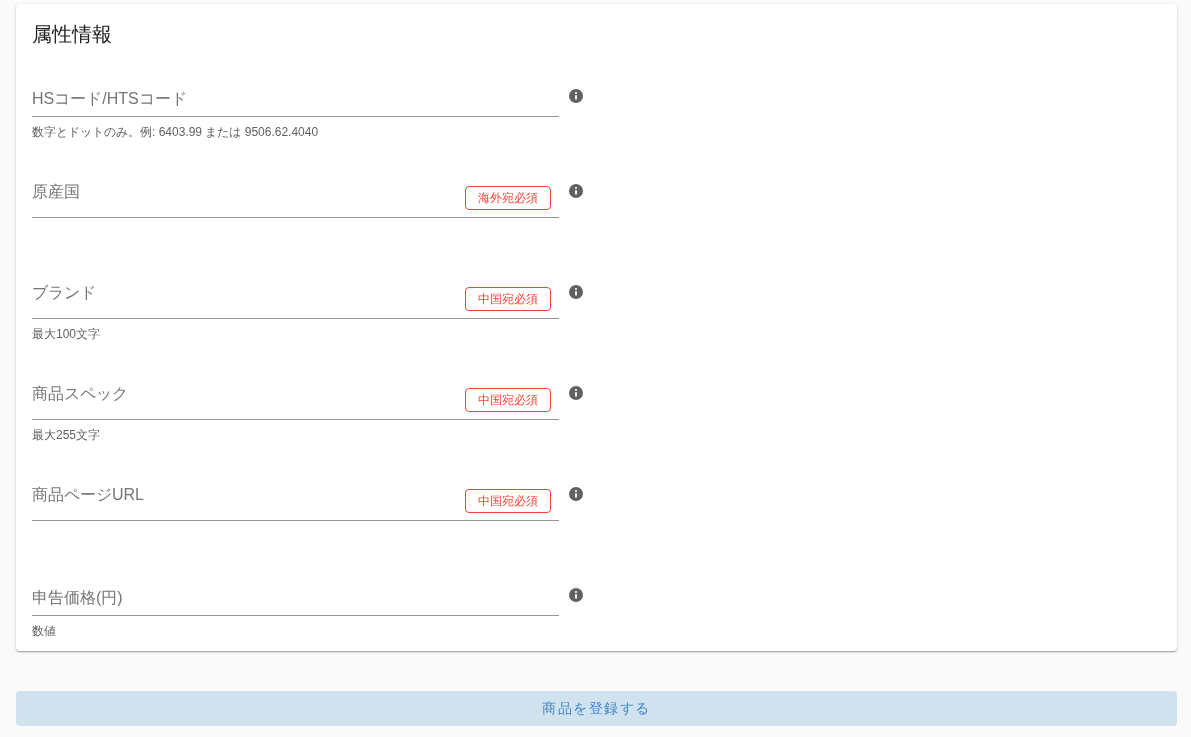 The image size is (1191, 737). I want to click on helper-text: 最大100文字, so click(66, 334).